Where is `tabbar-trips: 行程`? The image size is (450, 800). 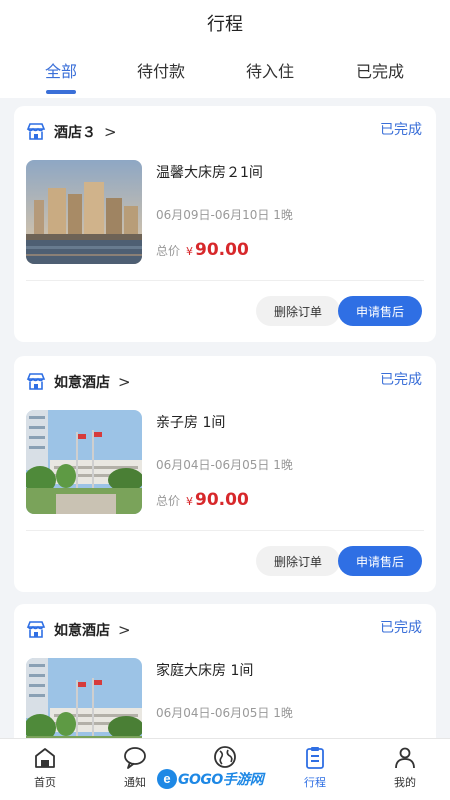
tabbar-trips: 行程 is located at coordinates (315, 767).